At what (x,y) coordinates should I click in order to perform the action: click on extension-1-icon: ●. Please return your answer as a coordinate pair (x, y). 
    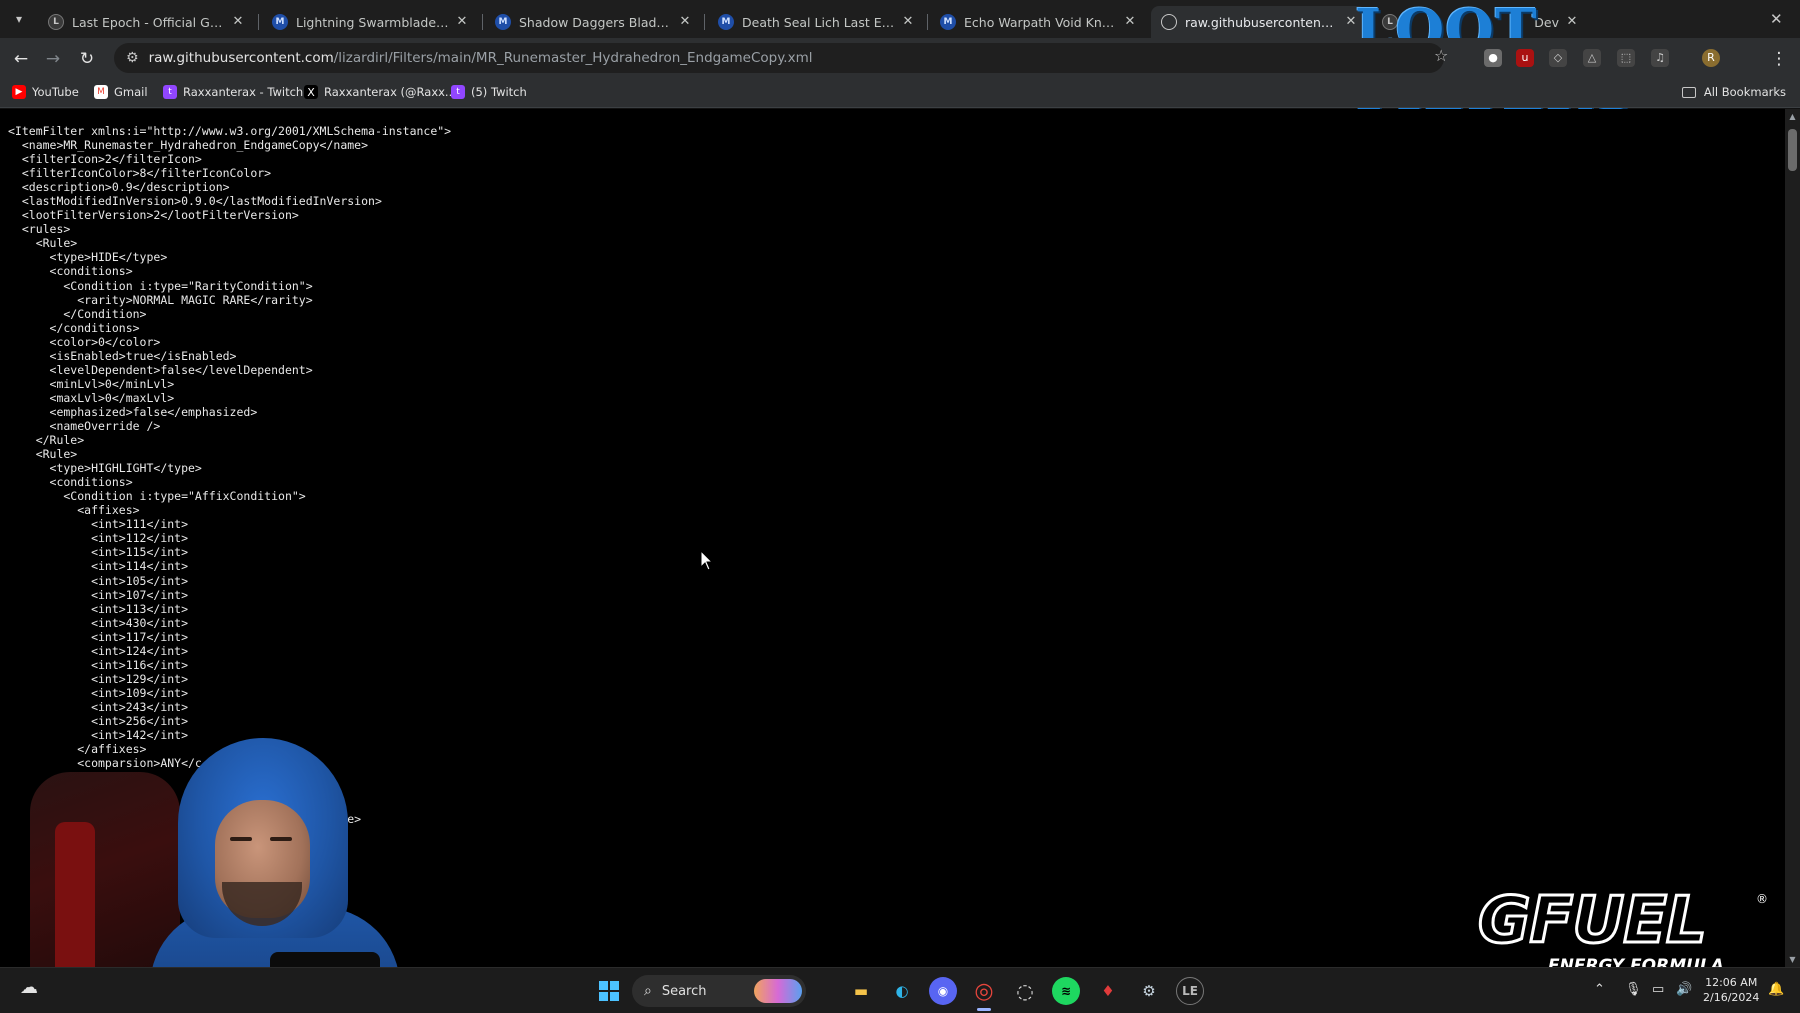
    Looking at the image, I should click on (1493, 58).